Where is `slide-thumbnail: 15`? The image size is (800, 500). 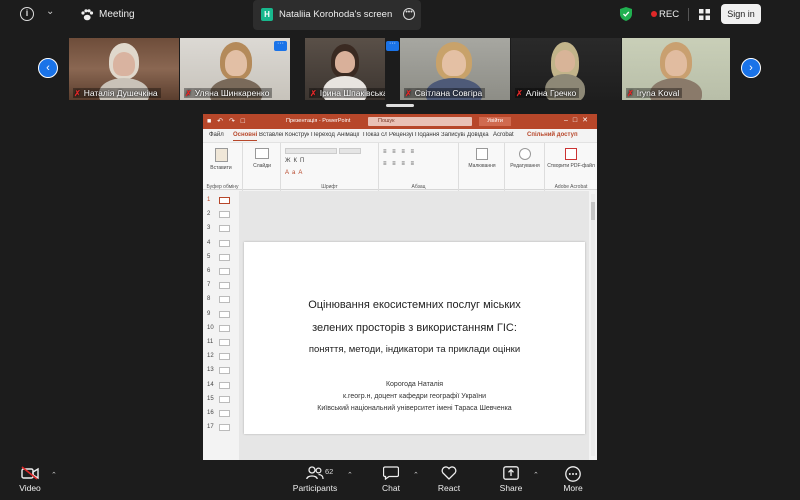
slide-thumbnail: 15 is located at coordinates (220, 400).